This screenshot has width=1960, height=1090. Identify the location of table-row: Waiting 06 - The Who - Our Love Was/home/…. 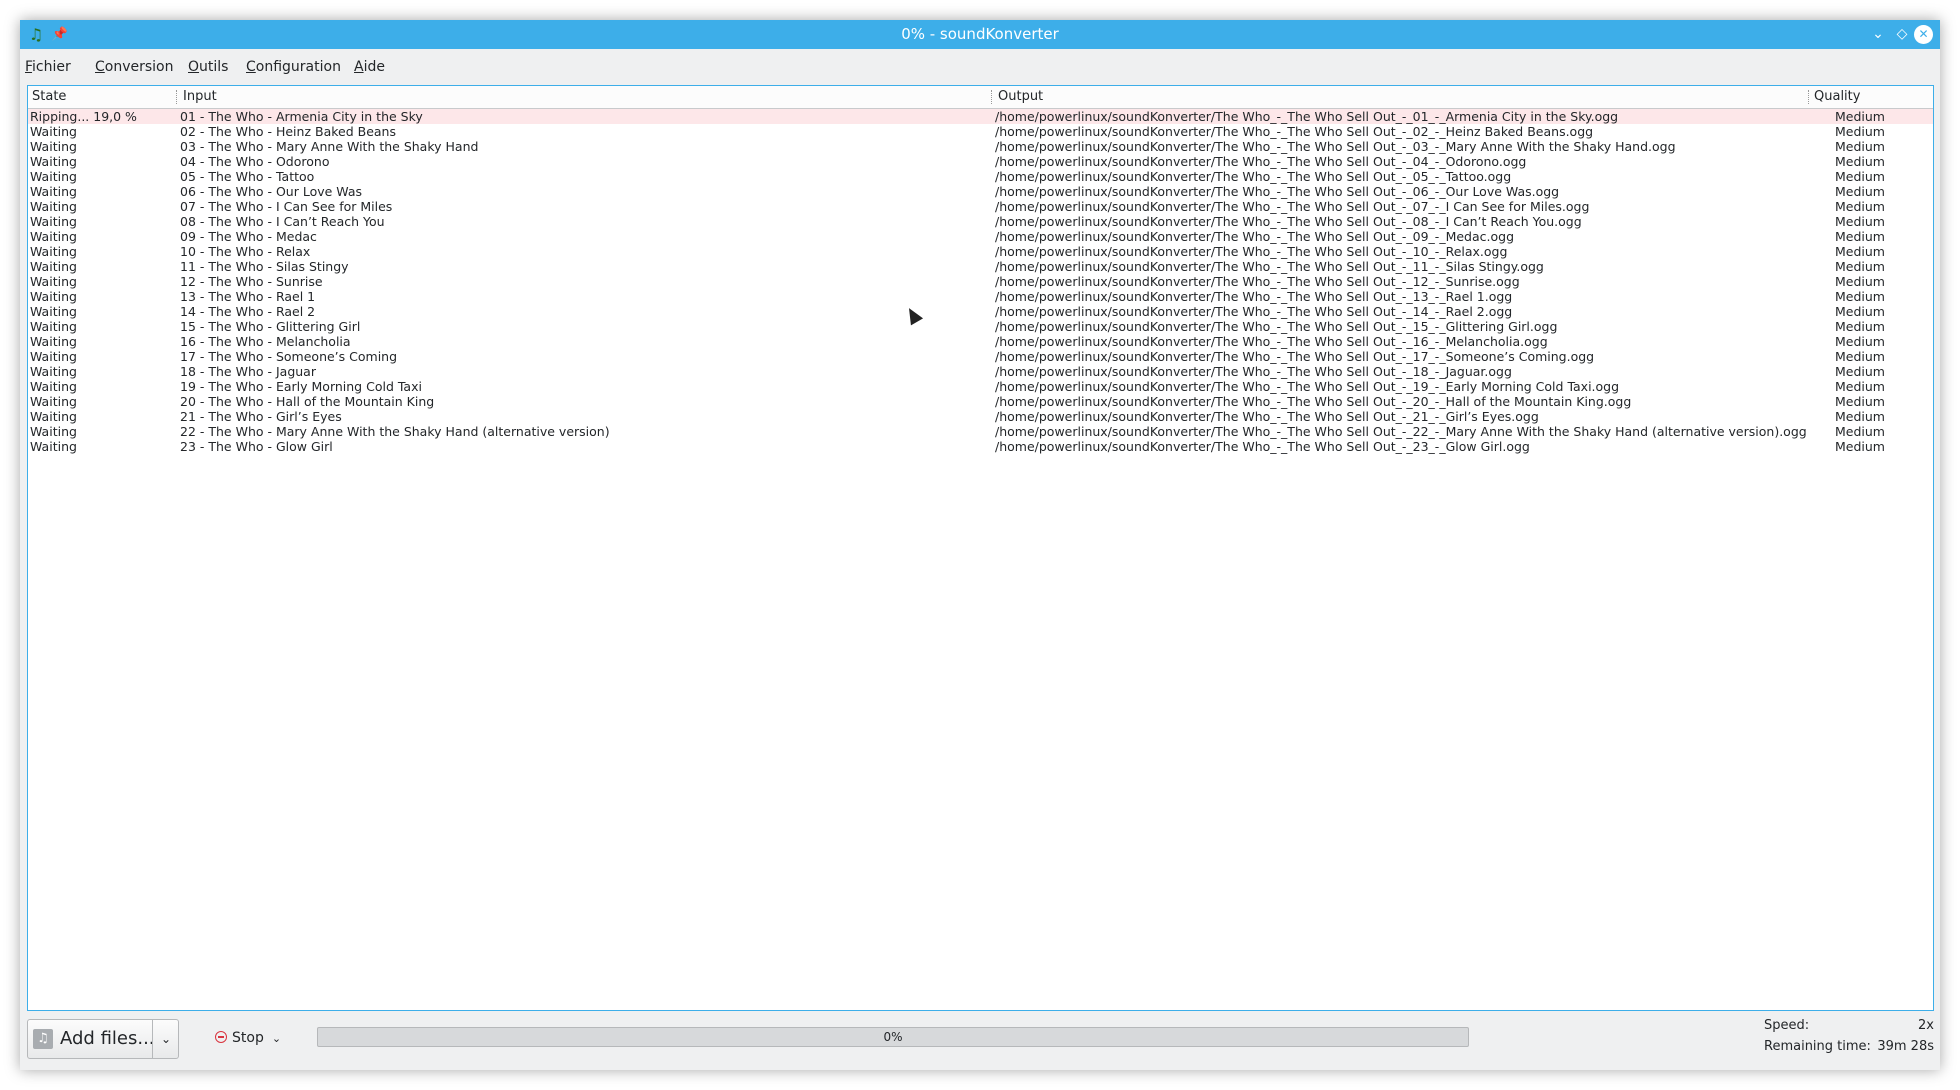
(980, 191).